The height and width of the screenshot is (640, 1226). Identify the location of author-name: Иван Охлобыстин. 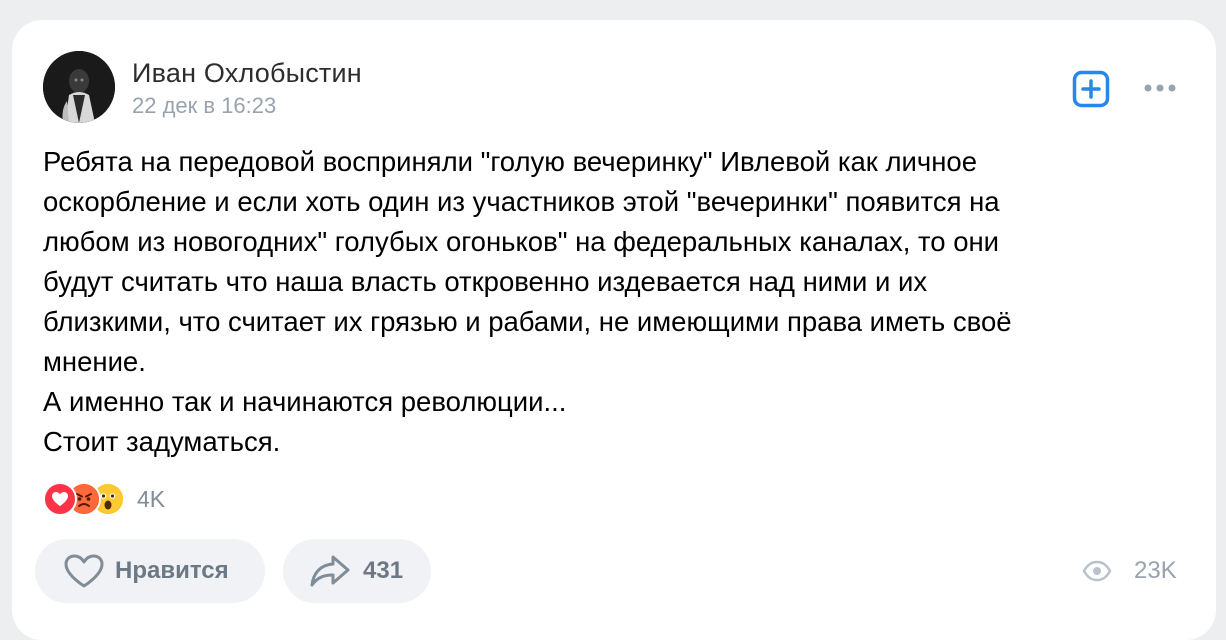
(247, 73).